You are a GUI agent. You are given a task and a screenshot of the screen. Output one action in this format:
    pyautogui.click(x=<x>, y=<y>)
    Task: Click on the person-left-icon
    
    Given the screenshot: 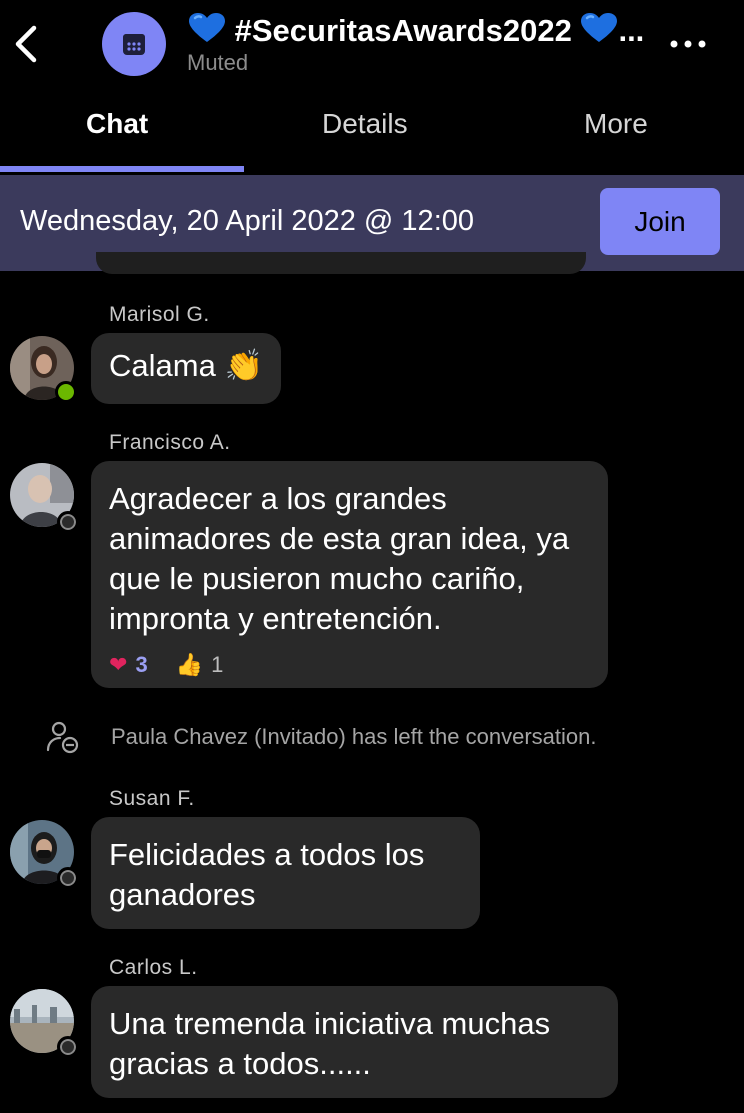 What is the action you would take?
    pyautogui.click(x=62, y=737)
    